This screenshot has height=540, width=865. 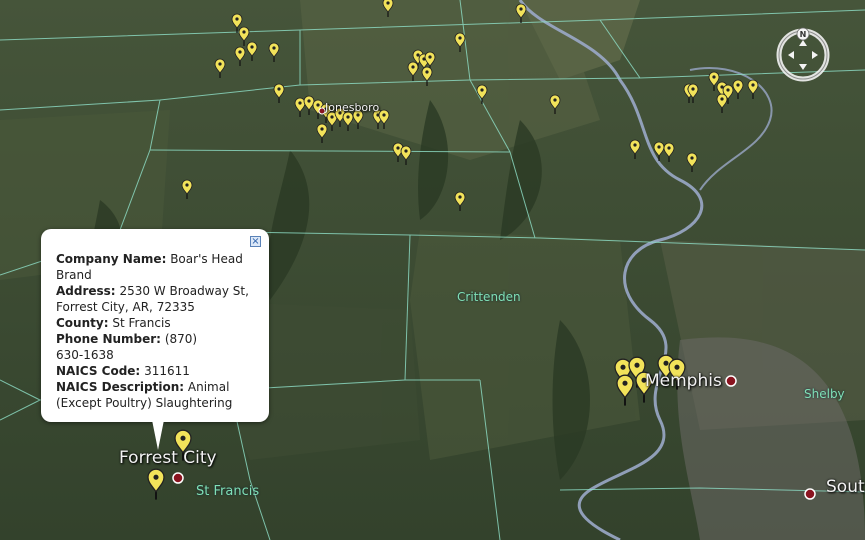 What do you see at coordinates (803, 43) in the screenshot?
I see `compass-up-arrow` at bounding box center [803, 43].